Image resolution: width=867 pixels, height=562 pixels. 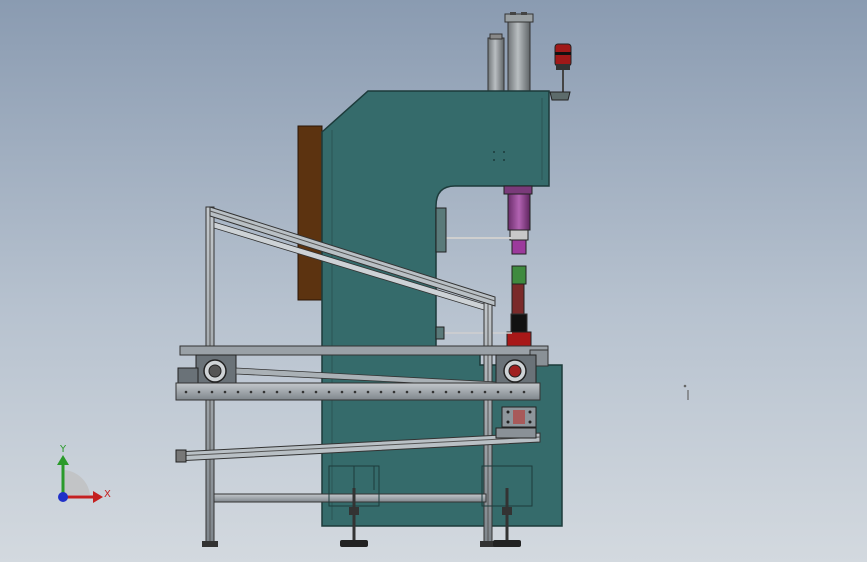 I want to click on orientation-triad: Y X, so click(x=84, y=473).